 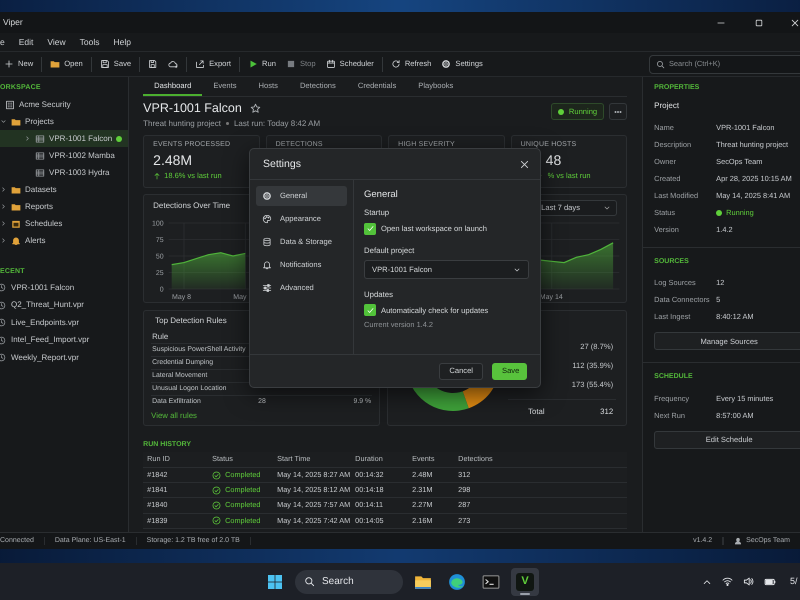 I want to click on tree-item-label: Reports, so click(x=39, y=207).